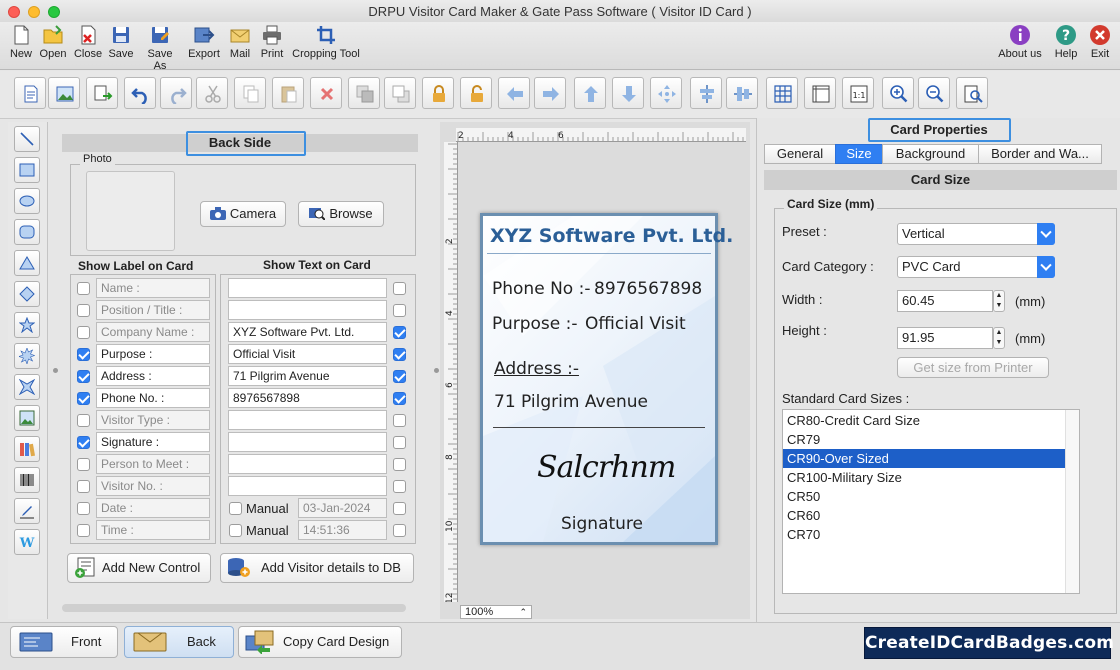 The image size is (1120, 670). Describe the element at coordinates (153, 486) in the screenshot. I see `label-field: Visitor No. :` at that location.